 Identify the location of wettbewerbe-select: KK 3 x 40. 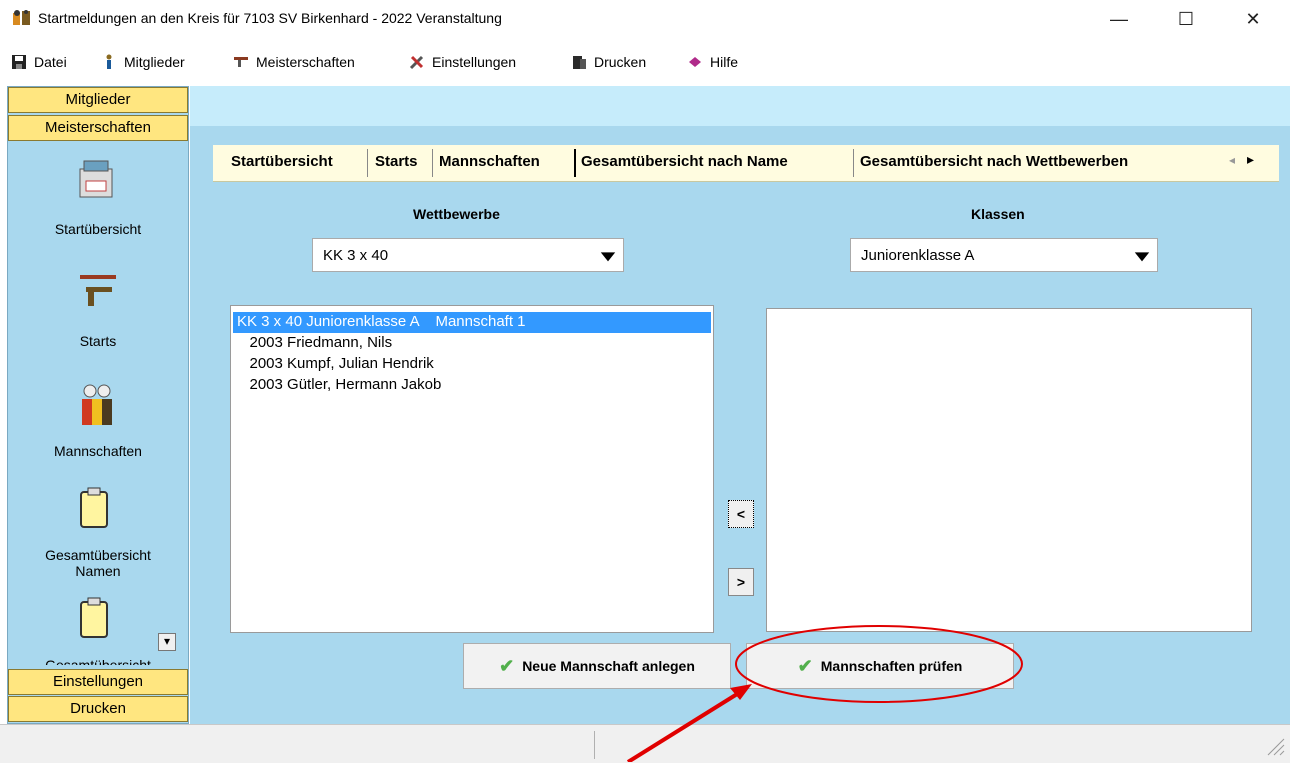
(468, 255).